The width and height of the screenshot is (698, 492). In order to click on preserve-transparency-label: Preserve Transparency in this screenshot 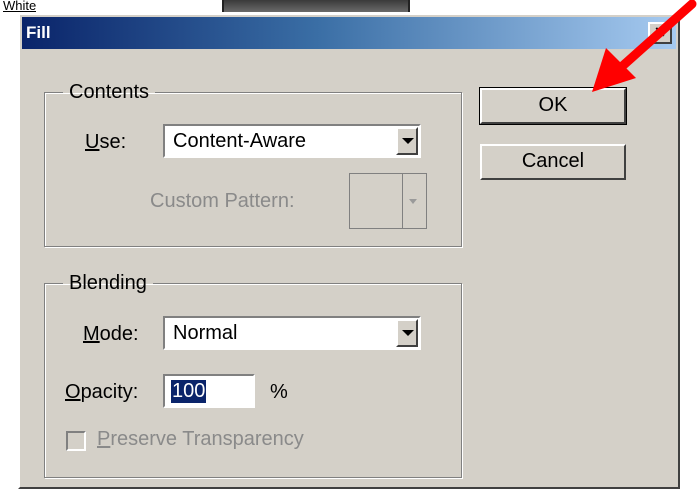, I will do `click(200, 439)`.